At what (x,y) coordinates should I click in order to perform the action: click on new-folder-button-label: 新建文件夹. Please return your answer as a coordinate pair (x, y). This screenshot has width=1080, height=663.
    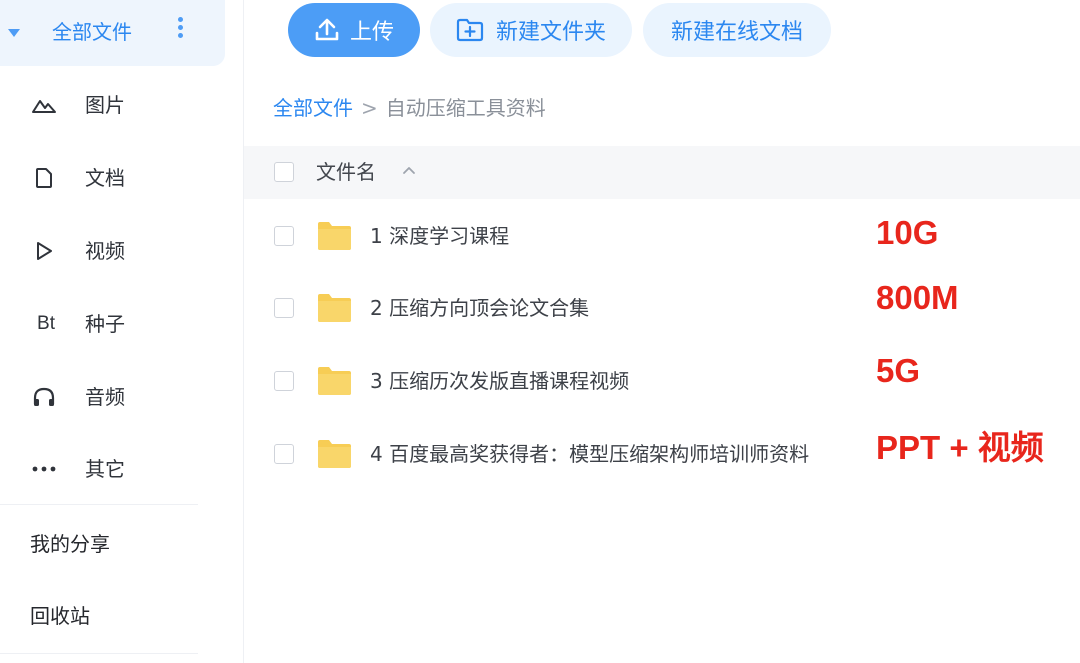
    Looking at the image, I should click on (550, 32).